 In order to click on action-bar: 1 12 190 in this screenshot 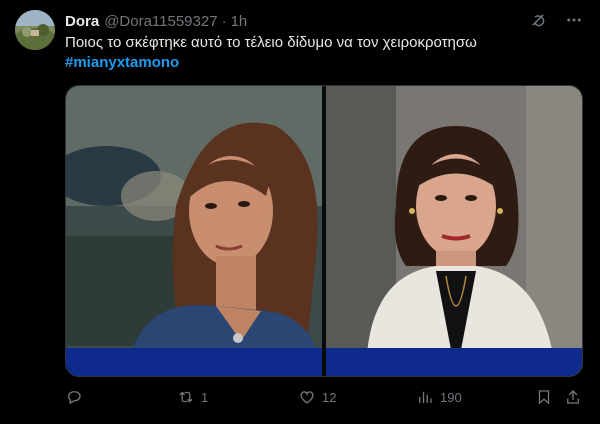, I will do `click(325, 399)`.